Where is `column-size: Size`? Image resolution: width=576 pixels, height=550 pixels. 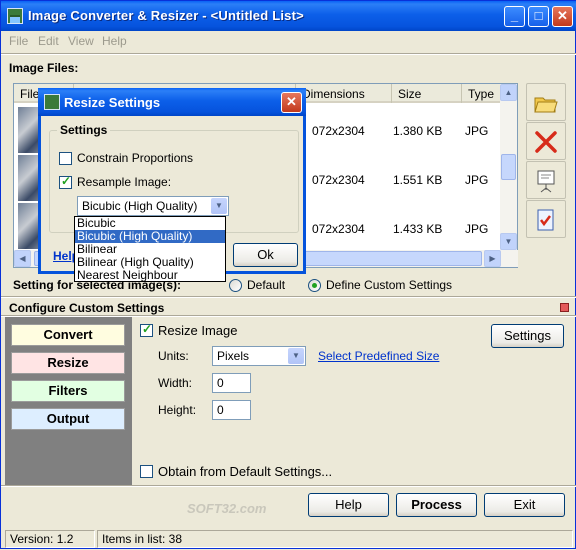
column-size: Size is located at coordinates (427, 93).